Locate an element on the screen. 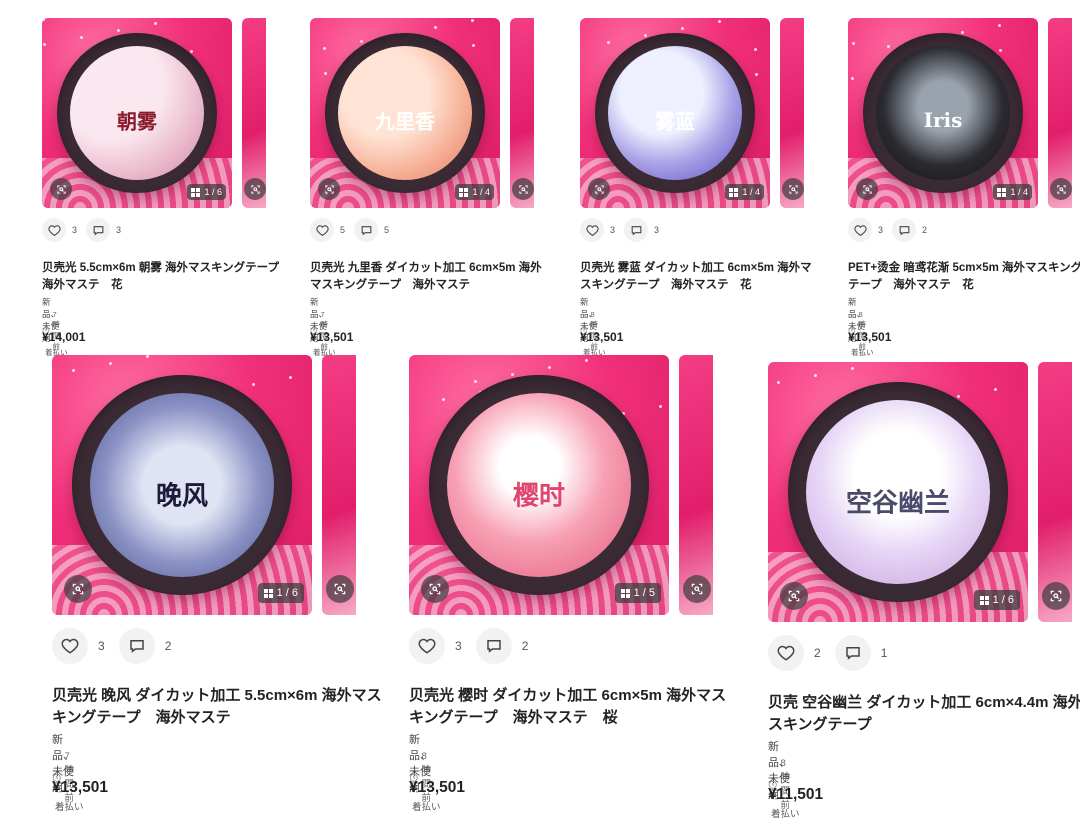 The width and height of the screenshot is (1080, 822). product-photo: 晚风 1 / 6 is located at coordinates (182, 485).